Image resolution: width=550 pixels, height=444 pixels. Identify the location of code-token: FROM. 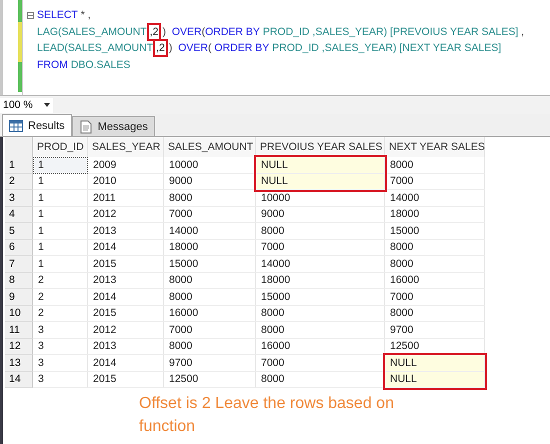
(52, 64).